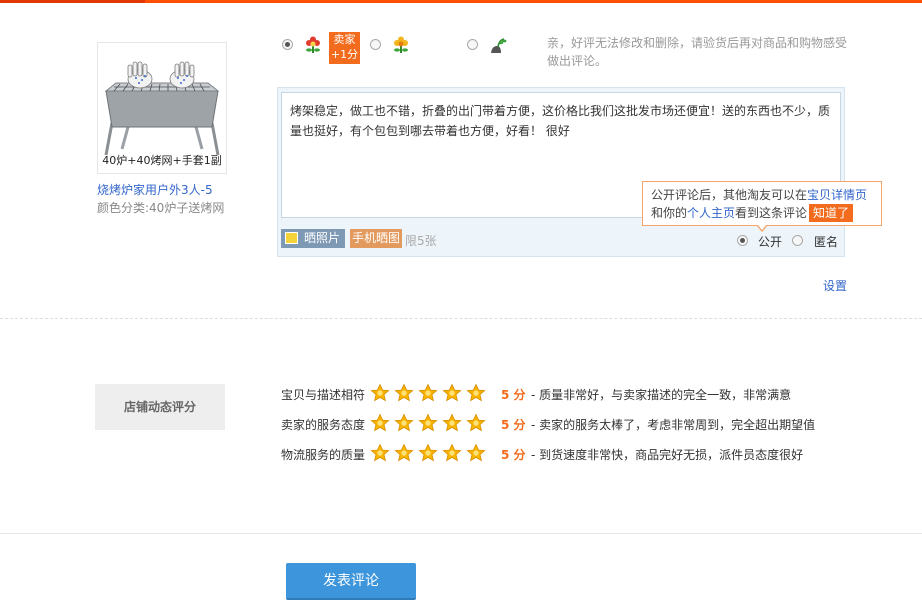 This screenshot has height=616, width=922. I want to click on section-divider, so click(461, 533).